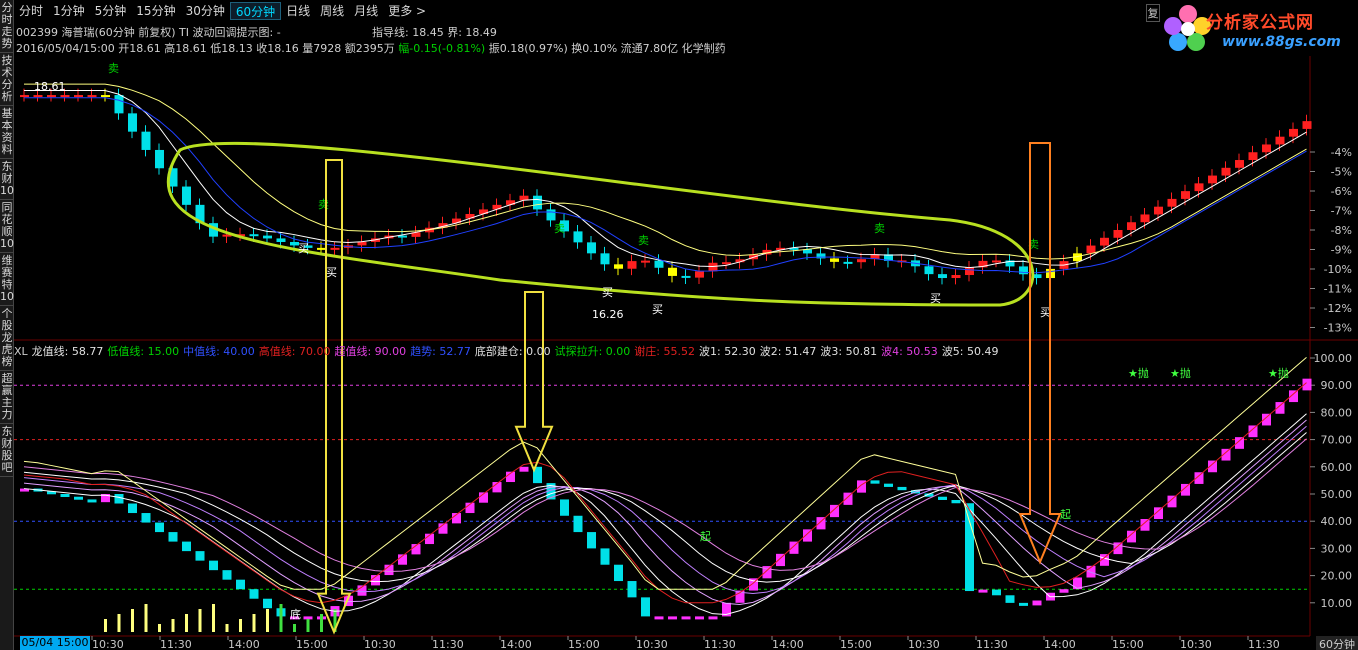  Describe the element at coordinates (55, 643) in the screenshot. I see `current-date-box: 05/04 15:00` at that location.